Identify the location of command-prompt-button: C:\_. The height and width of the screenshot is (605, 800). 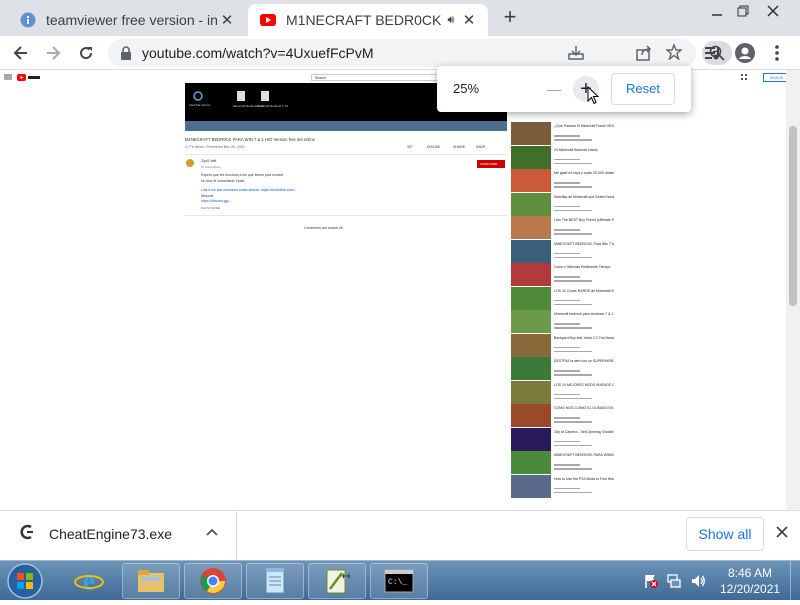
(399, 581).